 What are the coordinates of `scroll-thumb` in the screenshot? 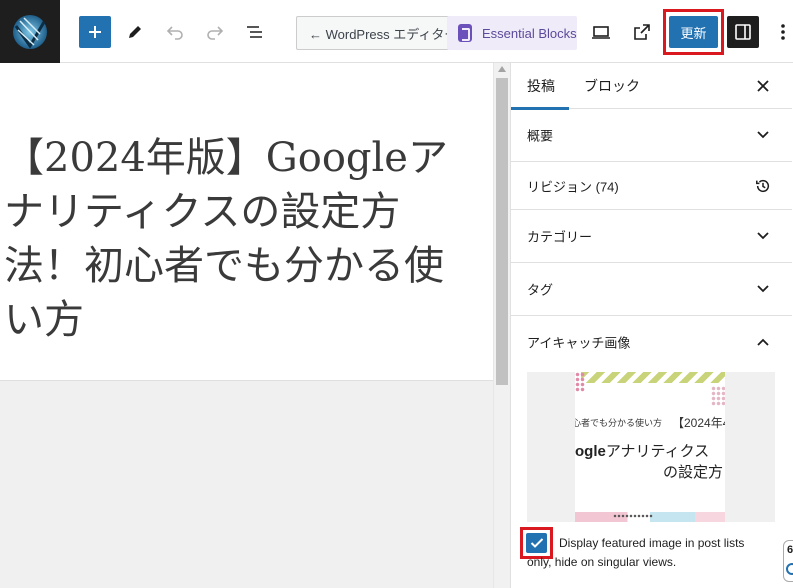 It's located at (502, 231).